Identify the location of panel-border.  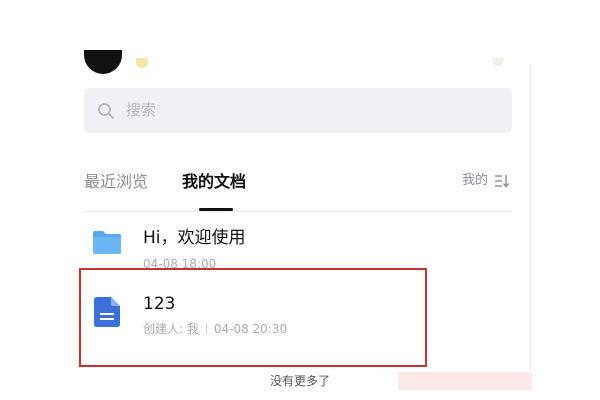
(530, 217).